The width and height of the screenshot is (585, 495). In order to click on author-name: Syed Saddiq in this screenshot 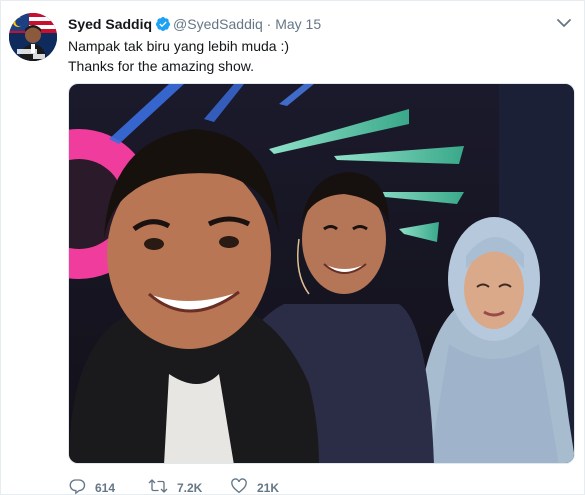, I will do `click(110, 24)`.